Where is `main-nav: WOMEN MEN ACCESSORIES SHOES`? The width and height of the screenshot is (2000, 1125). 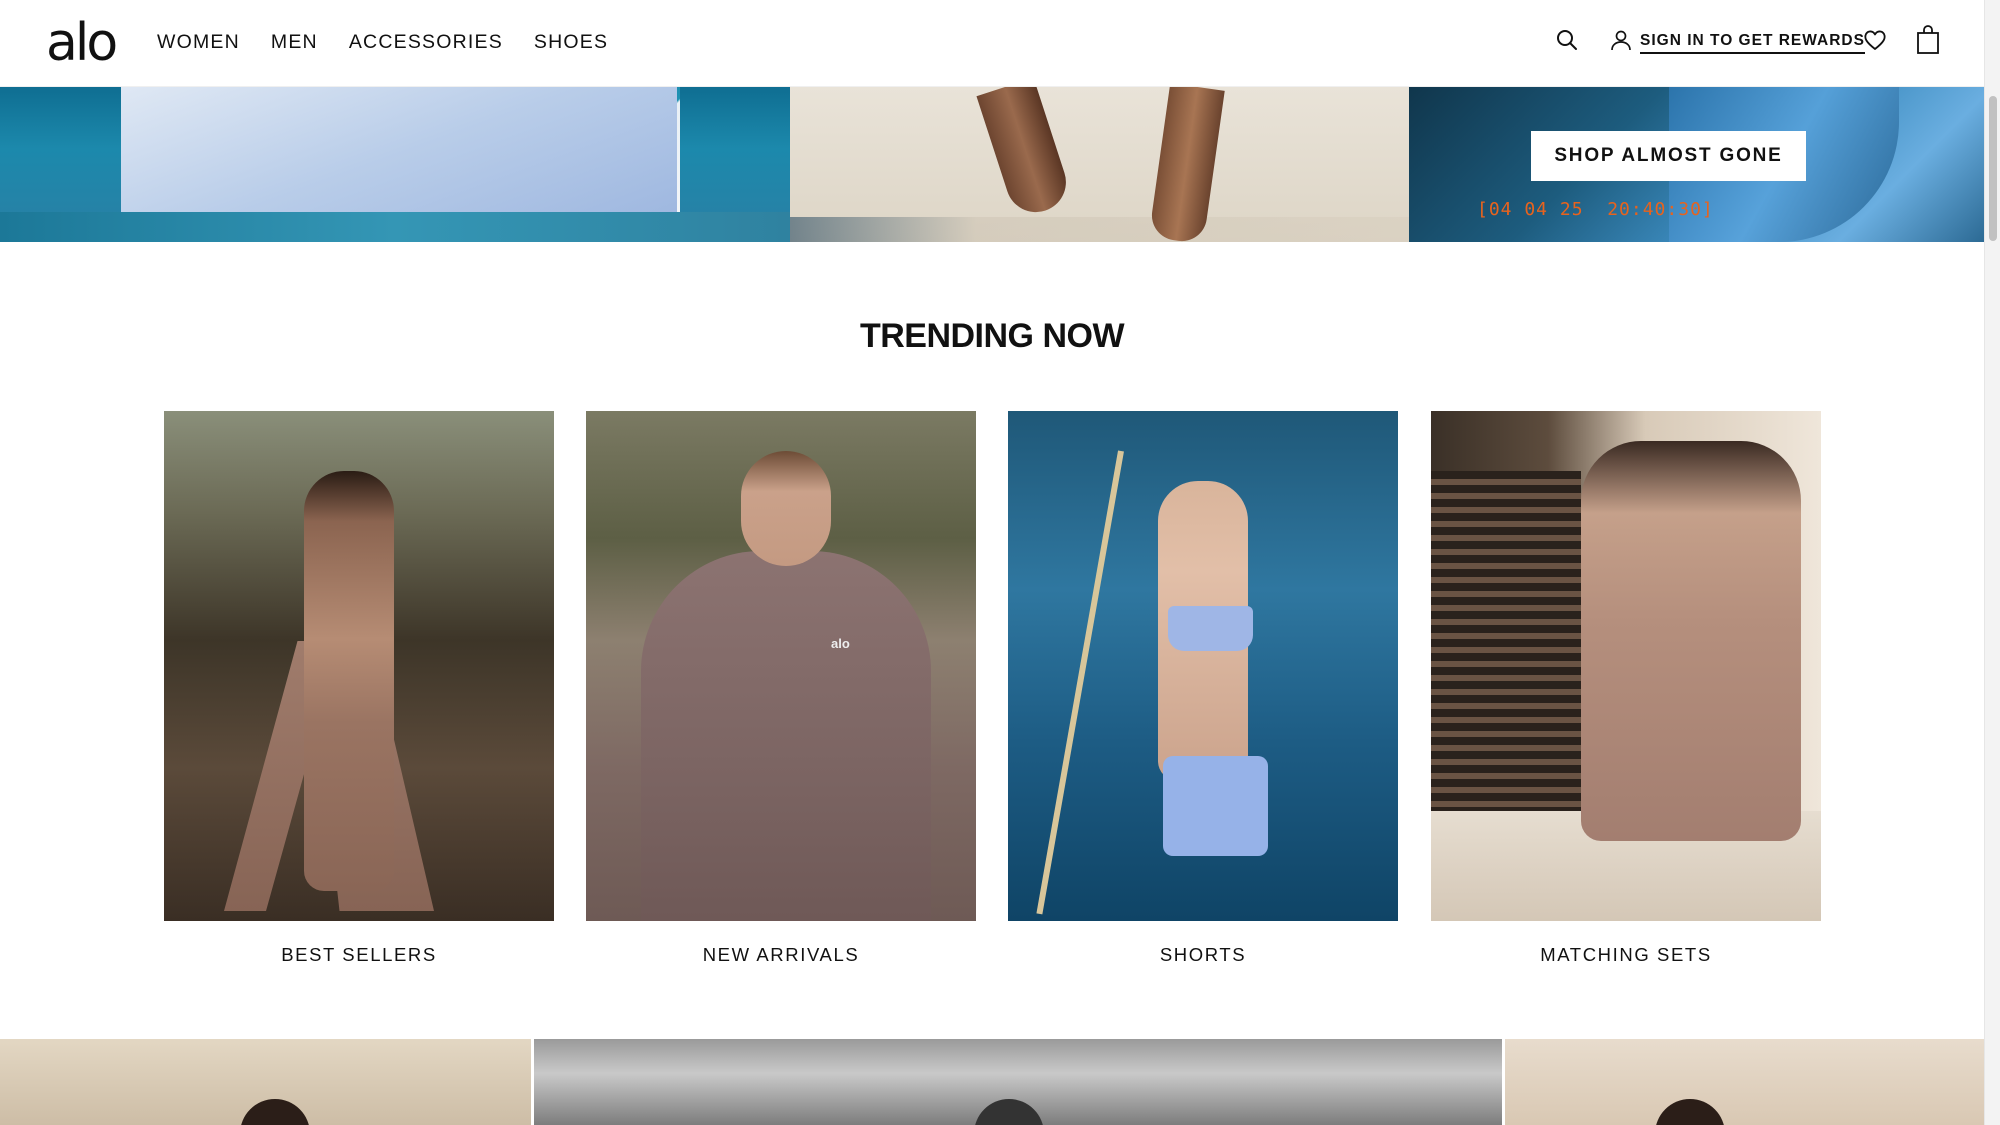 main-nav: WOMEN MEN ACCESSORIES SHOES is located at coordinates (398, 42).